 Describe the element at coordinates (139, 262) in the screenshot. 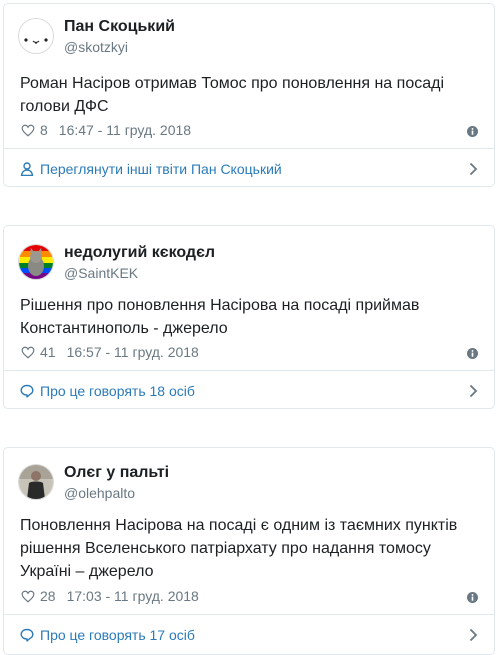

I see `author-names: недолугий кєкодєл @SaintKEK` at that location.